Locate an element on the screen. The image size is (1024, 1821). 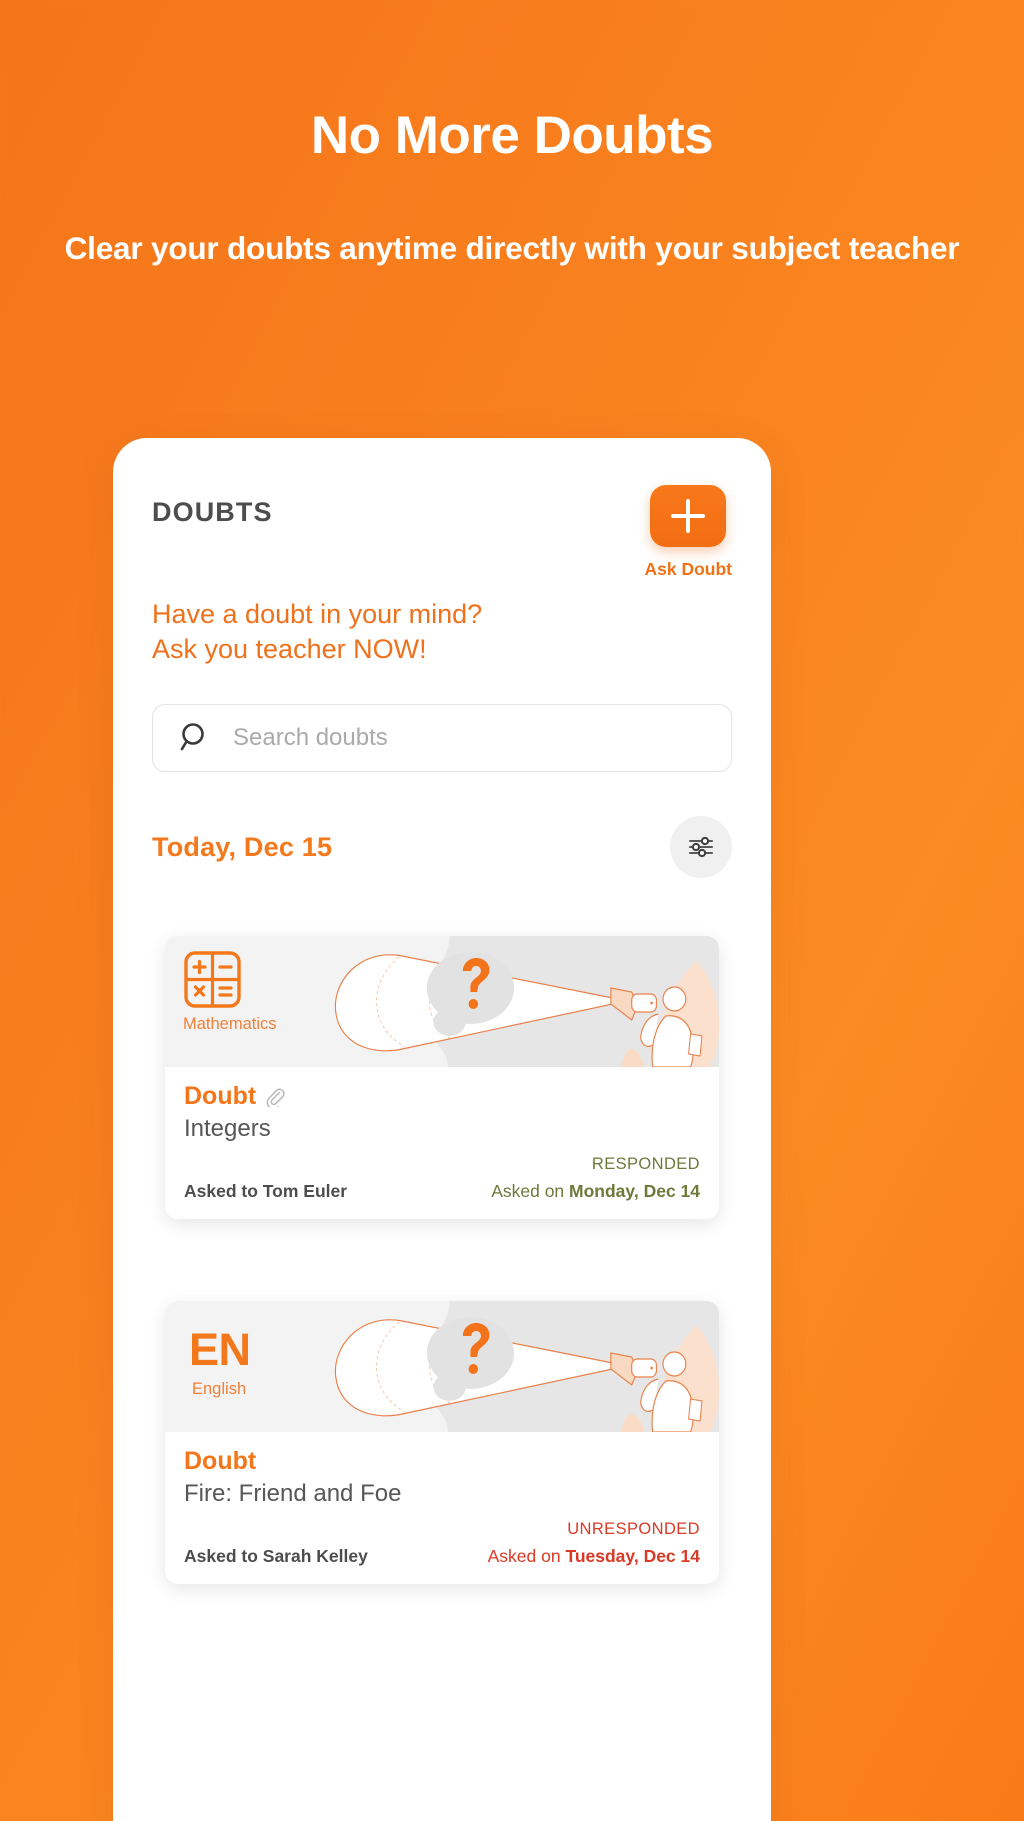
doubt-topic: Integers is located at coordinates (227, 1129).